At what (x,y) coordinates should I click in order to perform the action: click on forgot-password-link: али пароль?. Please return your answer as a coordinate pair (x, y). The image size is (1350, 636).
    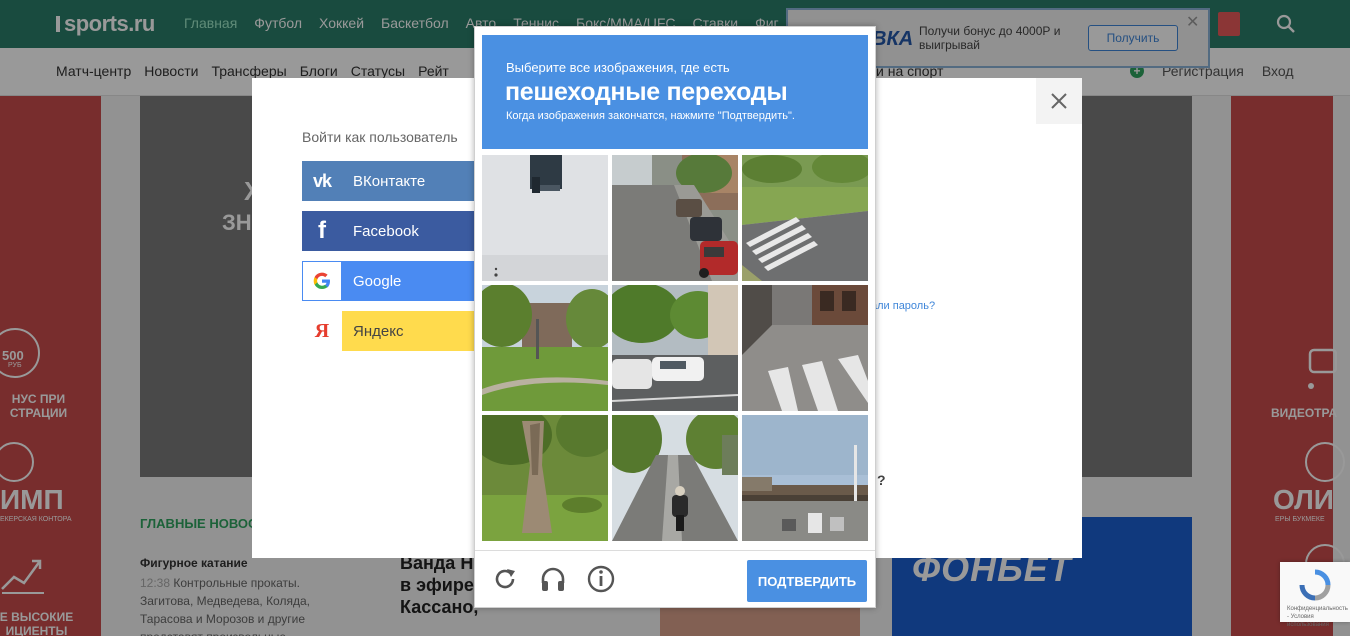
    Looking at the image, I should click on (903, 306).